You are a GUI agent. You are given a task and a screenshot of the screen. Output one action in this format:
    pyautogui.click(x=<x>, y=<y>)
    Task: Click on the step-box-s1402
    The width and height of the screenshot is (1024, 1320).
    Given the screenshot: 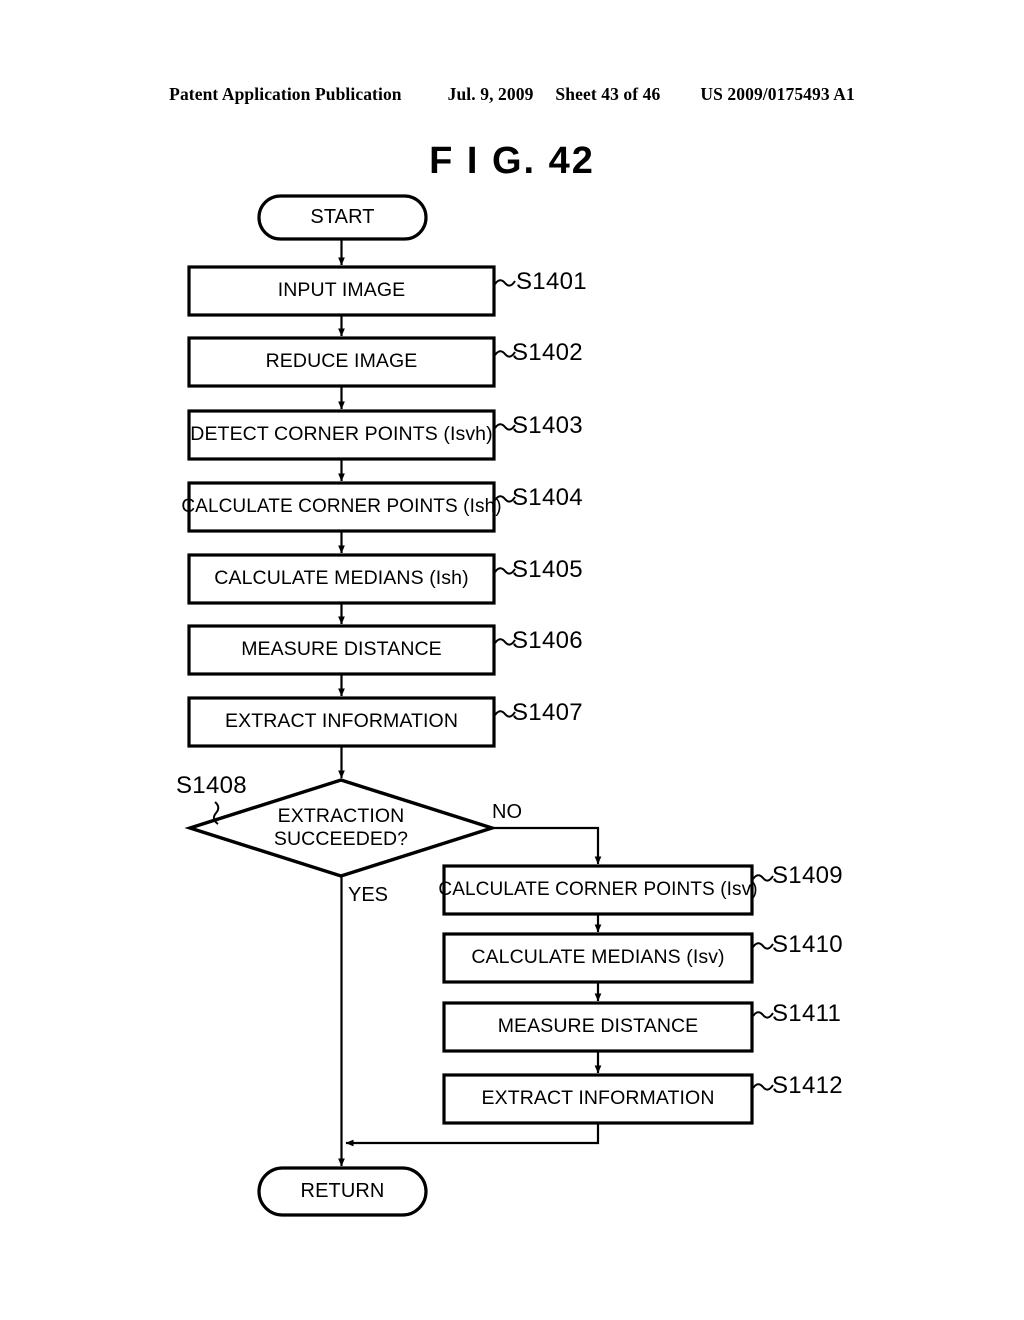 What is the action you would take?
    pyautogui.click(x=341, y=362)
    